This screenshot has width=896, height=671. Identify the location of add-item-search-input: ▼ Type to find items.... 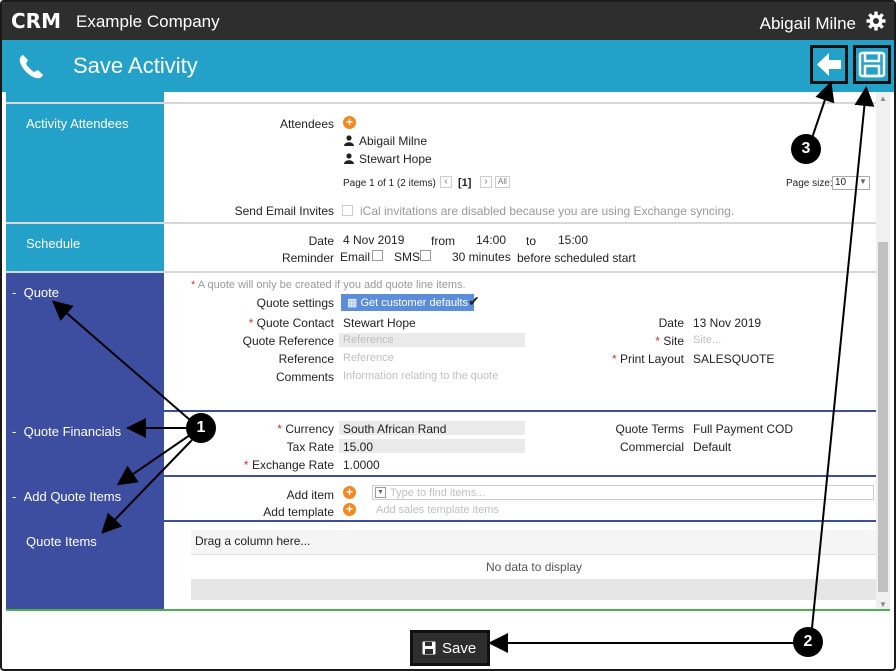
(623, 492).